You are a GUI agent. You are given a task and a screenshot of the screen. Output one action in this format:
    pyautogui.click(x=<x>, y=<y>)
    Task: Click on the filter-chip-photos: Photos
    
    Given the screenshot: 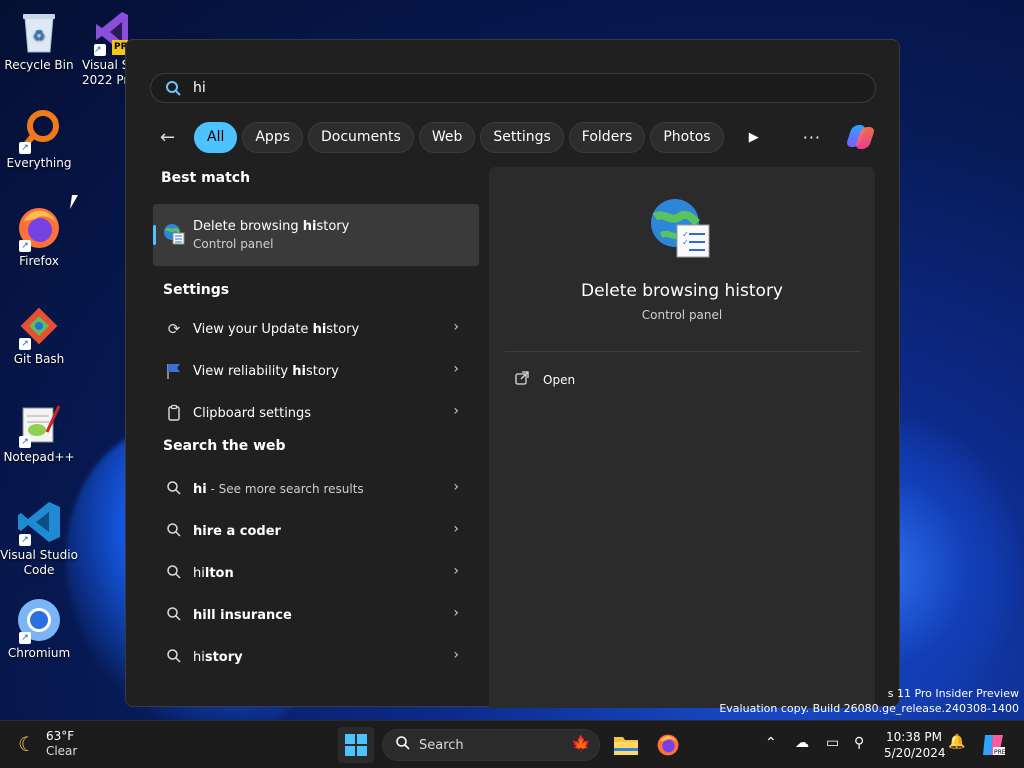 What is the action you would take?
    pyautogui.click(x=687, y=137)
    